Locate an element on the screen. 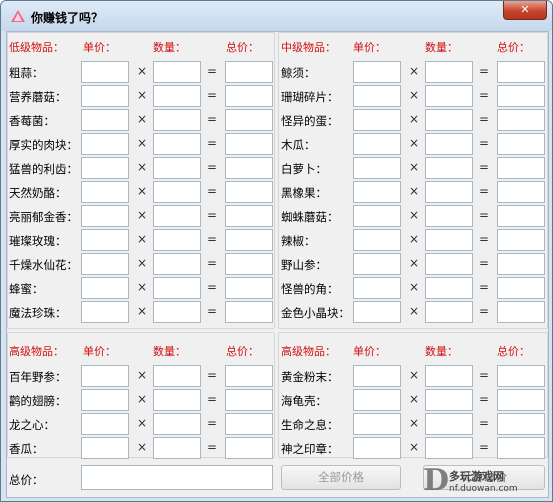  all-price-button: 全部价格 is located at coordinates (341, 477).